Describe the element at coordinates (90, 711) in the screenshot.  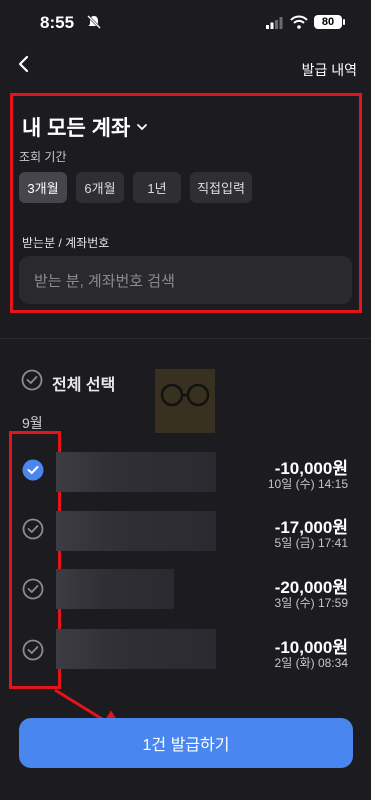
I see `annotation-arrow` at that location.